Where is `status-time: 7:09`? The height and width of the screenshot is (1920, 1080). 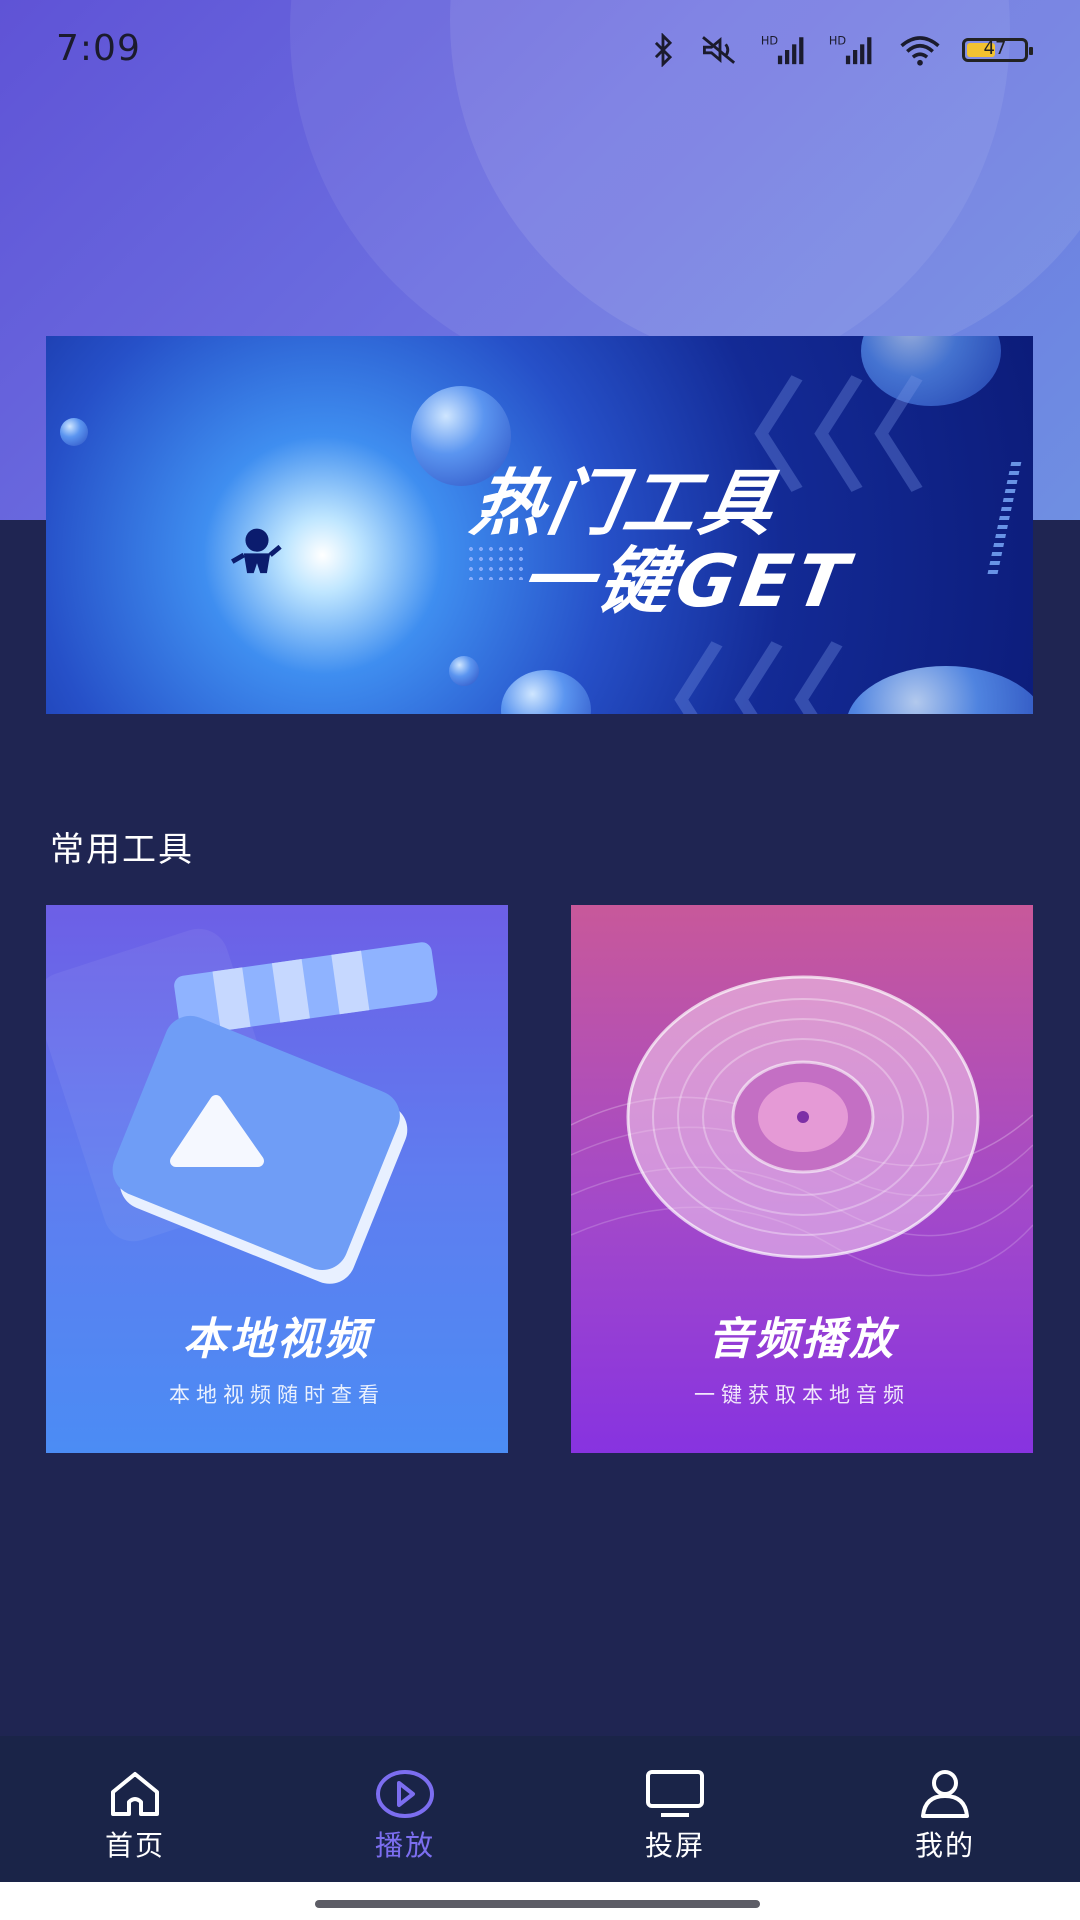 status-time: 7:09 is located at coordinates (98, 48).